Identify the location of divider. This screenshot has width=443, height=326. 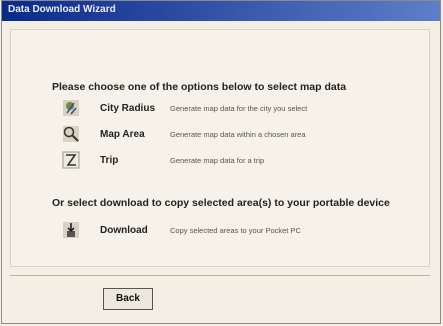
(220, 275).